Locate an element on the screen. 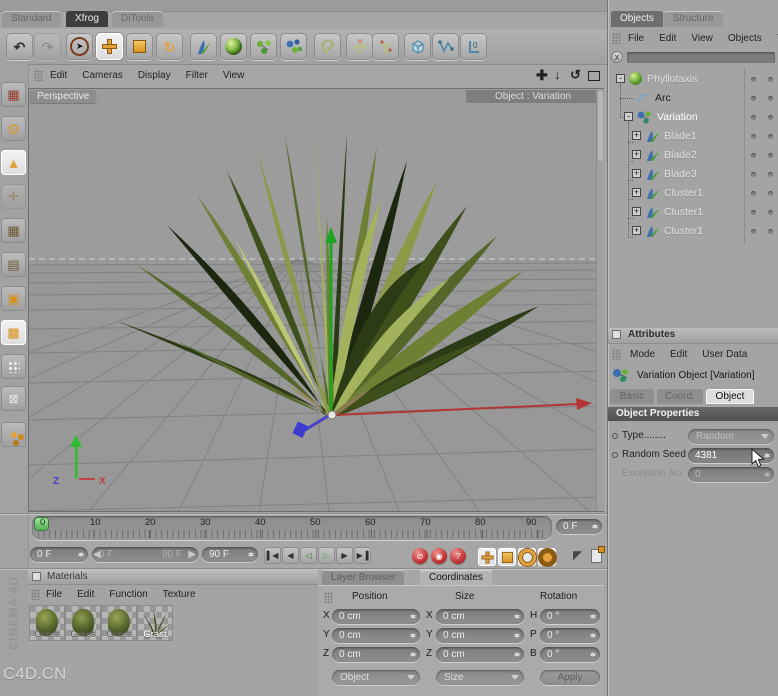 Image resolution: width=778 pixels, height=696 pixels. viewport-move-icon: ✚ is located at coordinates (542, 75).